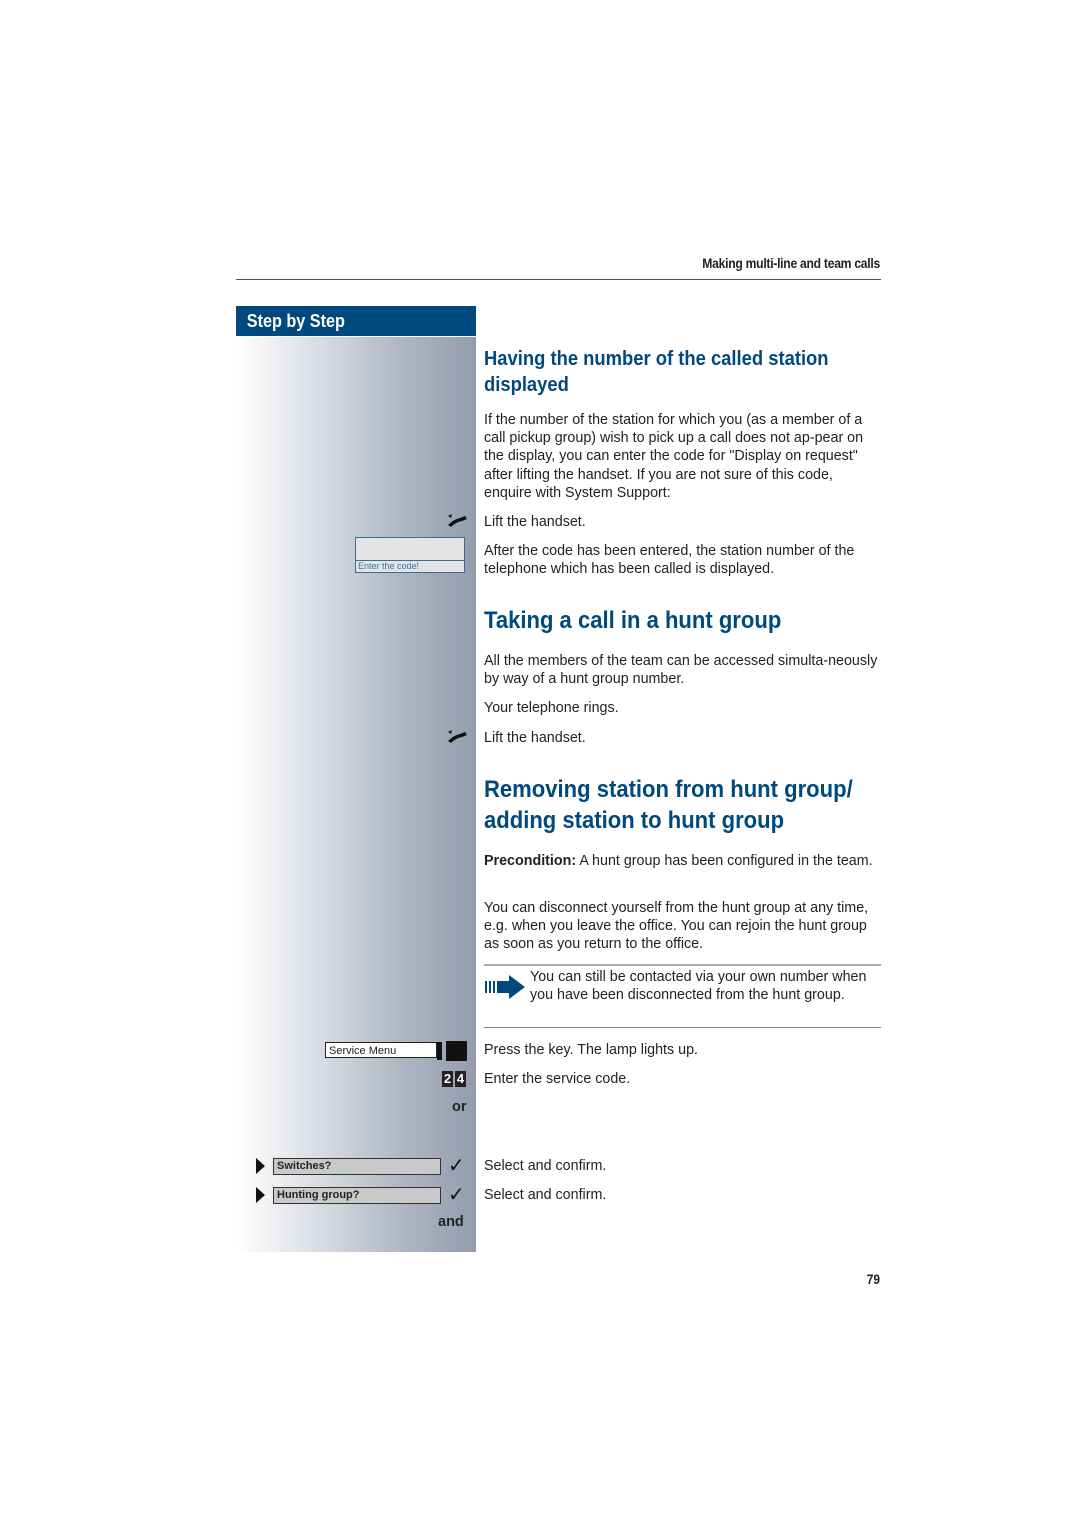 The width and height of the screenshot is (1080, 1528). I want to click on phone-display: Enter the code!, so click(410, 555).